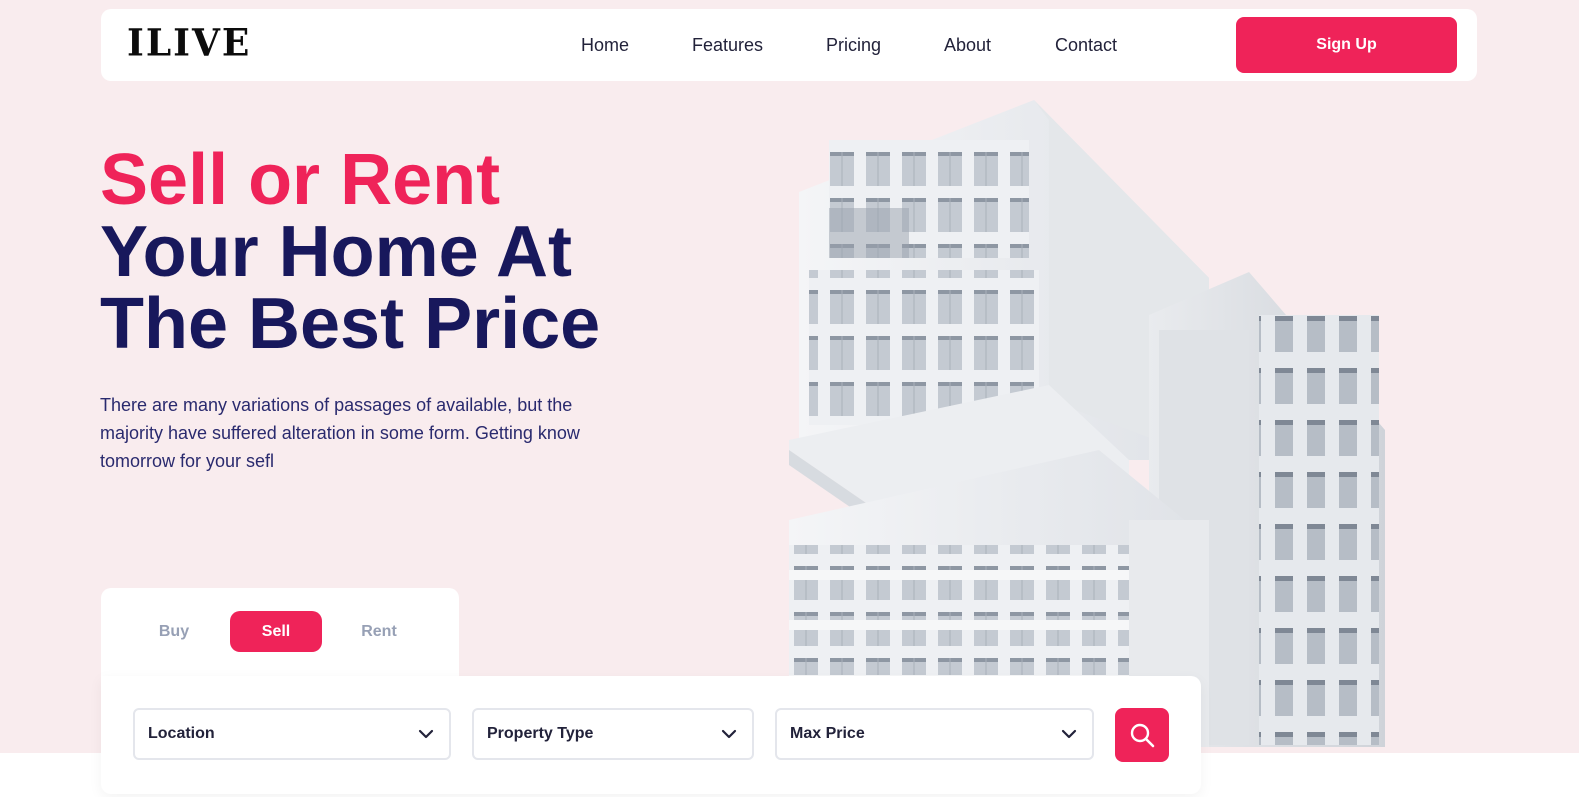 This screenshot has height=797, width=1579. Describe the element at coordinates (300, 180) in the screenshot. I see `headline-accent: Sell or Rent` at that location.